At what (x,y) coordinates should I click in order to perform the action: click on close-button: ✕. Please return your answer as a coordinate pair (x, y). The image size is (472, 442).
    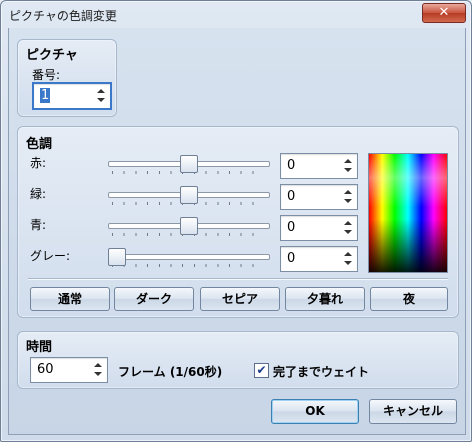
    Looking at the image, I should click on (444, 13).